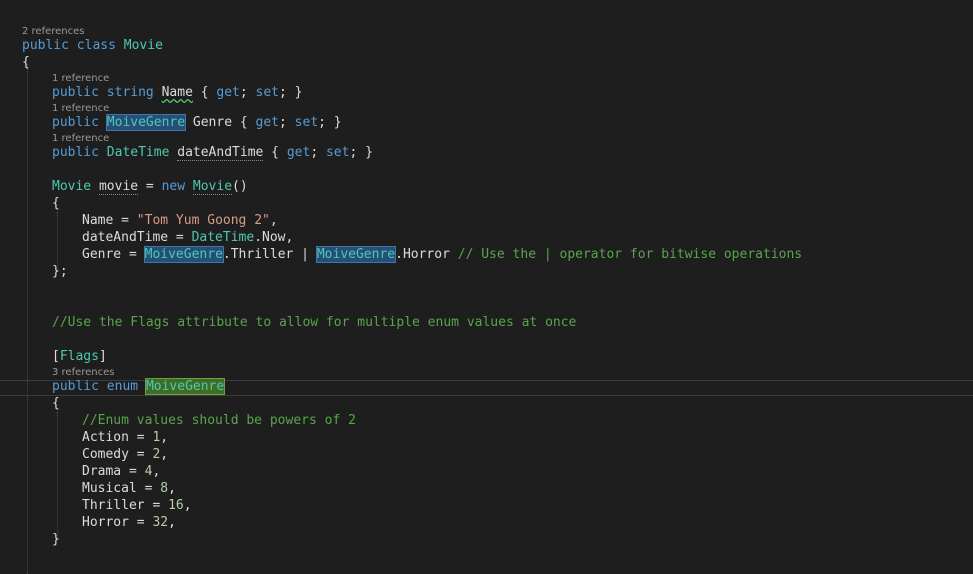 This screenshot has width=973, height=574. I want to click on comment: //Enum values should be powers of 2, so click(219, 420).